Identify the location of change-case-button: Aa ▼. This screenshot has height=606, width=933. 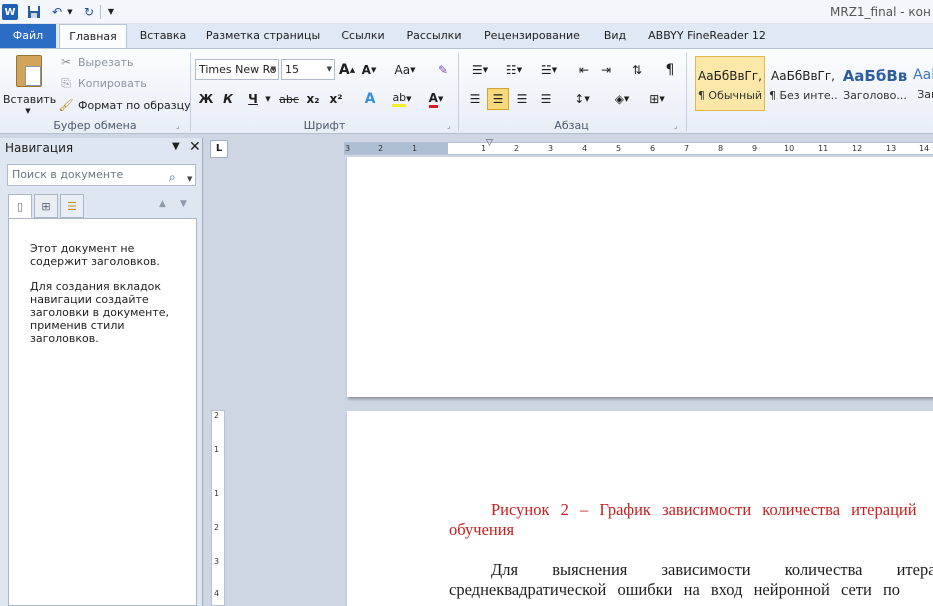
(405, 70).